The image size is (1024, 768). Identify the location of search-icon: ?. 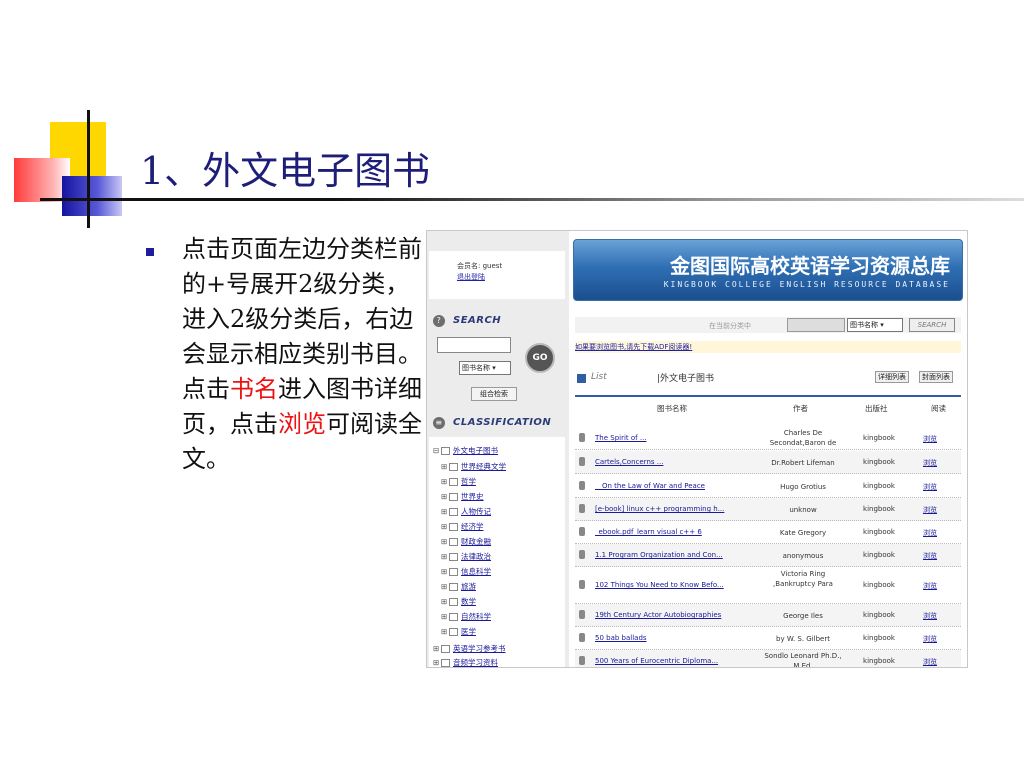
(439, 321).